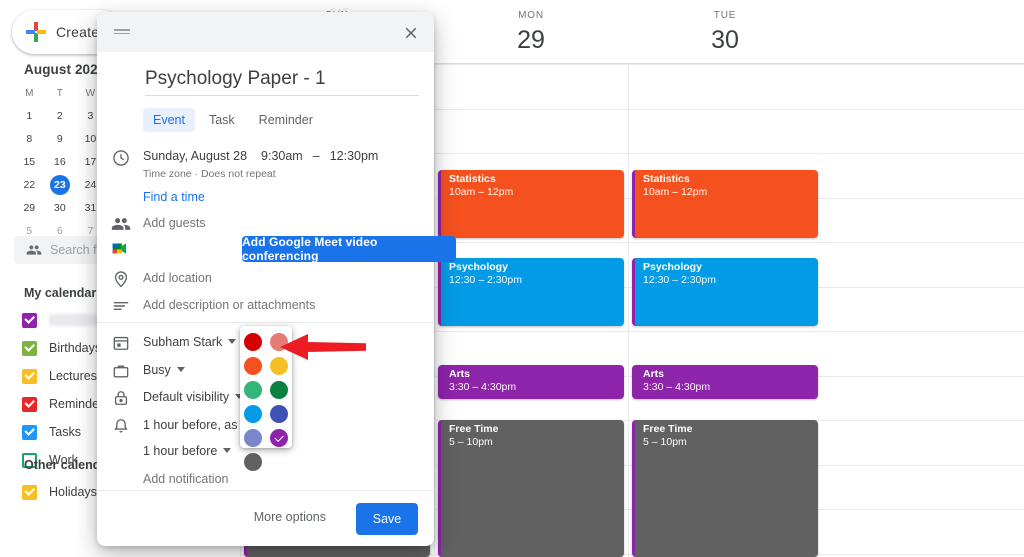  What do you see at coordinates (60, 161) in the screenshot?
I see `mini-calendar-day: 16` at bounding box center [60, 161].